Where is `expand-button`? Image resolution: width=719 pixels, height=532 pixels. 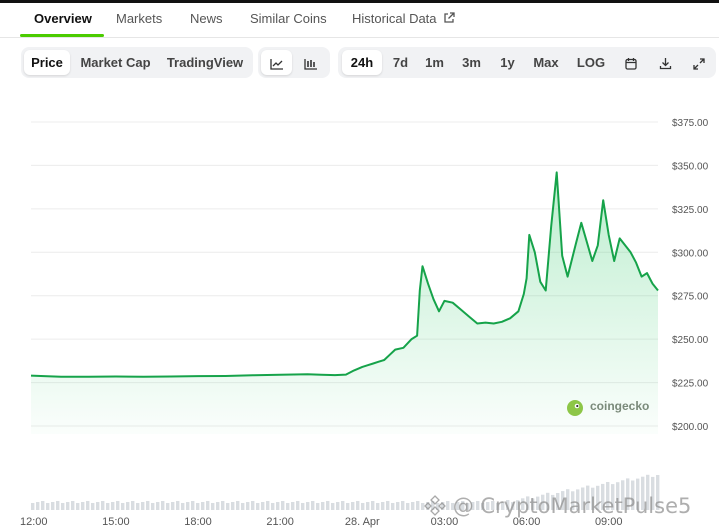
expand-button is located at coordinates (699, 62).